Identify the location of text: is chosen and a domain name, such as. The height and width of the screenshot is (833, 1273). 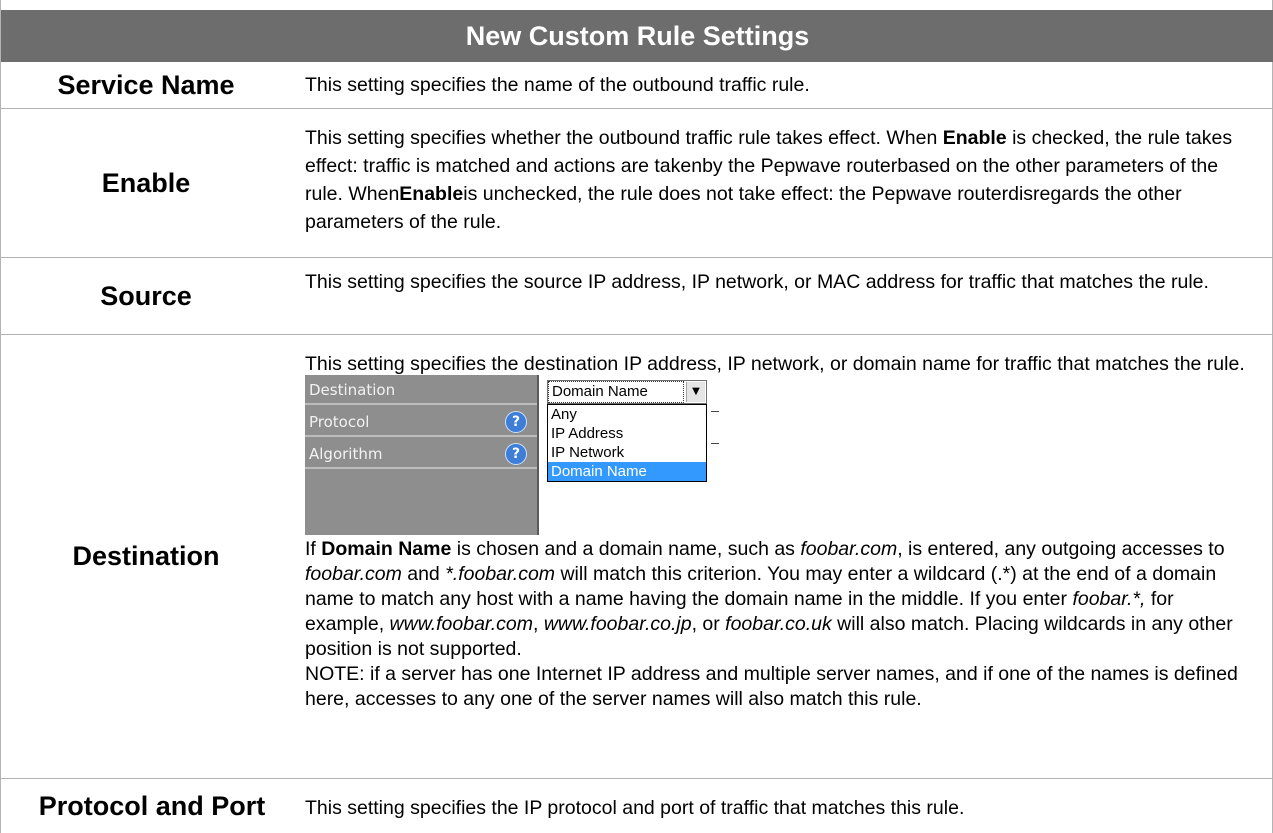
(626, 549).